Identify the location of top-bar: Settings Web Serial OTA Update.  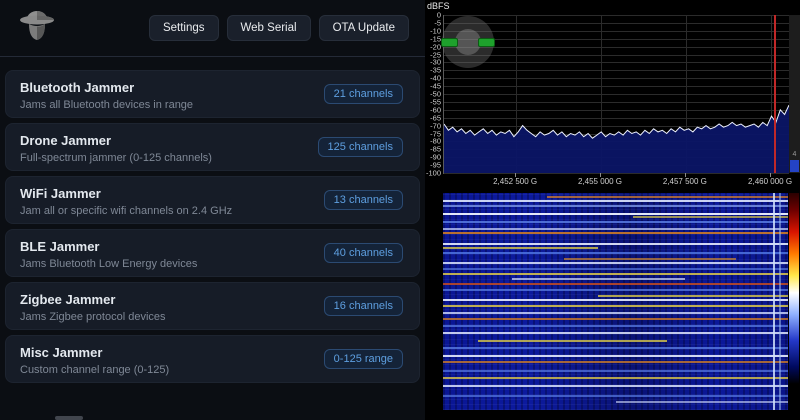
(212, 28).